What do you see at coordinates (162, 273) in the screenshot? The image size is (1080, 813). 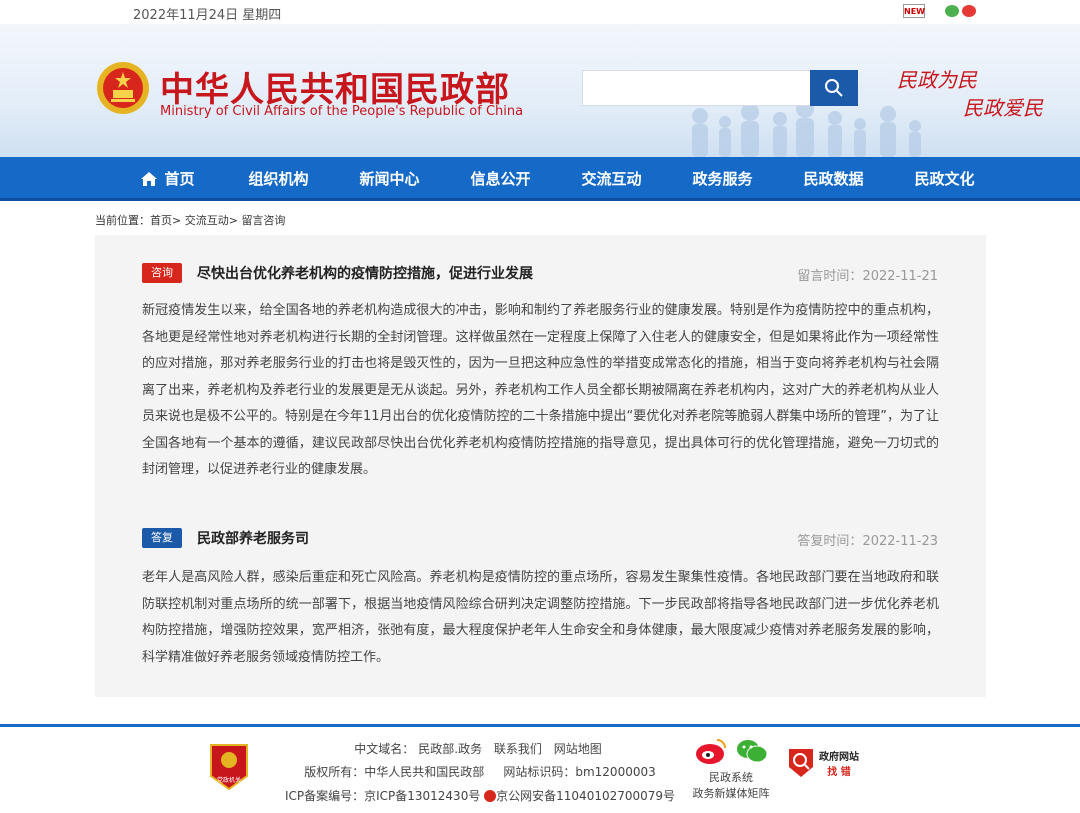 I see `question-tag: 咨询` at bounding box center [162, 273].